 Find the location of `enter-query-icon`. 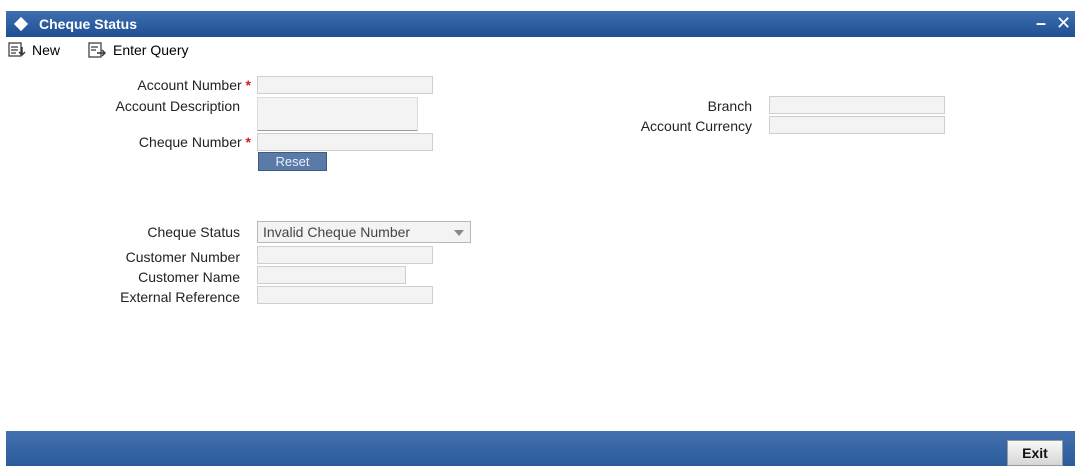

enter-query-icon is located at coordinates (97, 50).